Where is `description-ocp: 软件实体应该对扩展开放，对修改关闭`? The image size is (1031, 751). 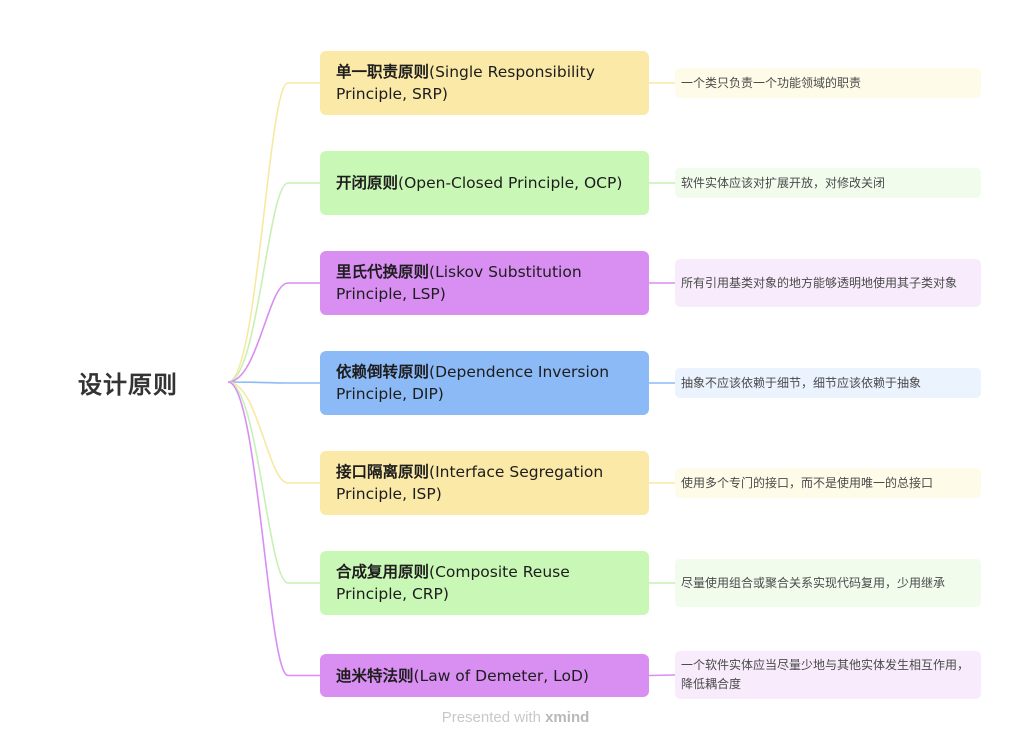
description-ocp: 软件实体应该对扩展开放，对修改关闭 is located at coordinates (828, 183).